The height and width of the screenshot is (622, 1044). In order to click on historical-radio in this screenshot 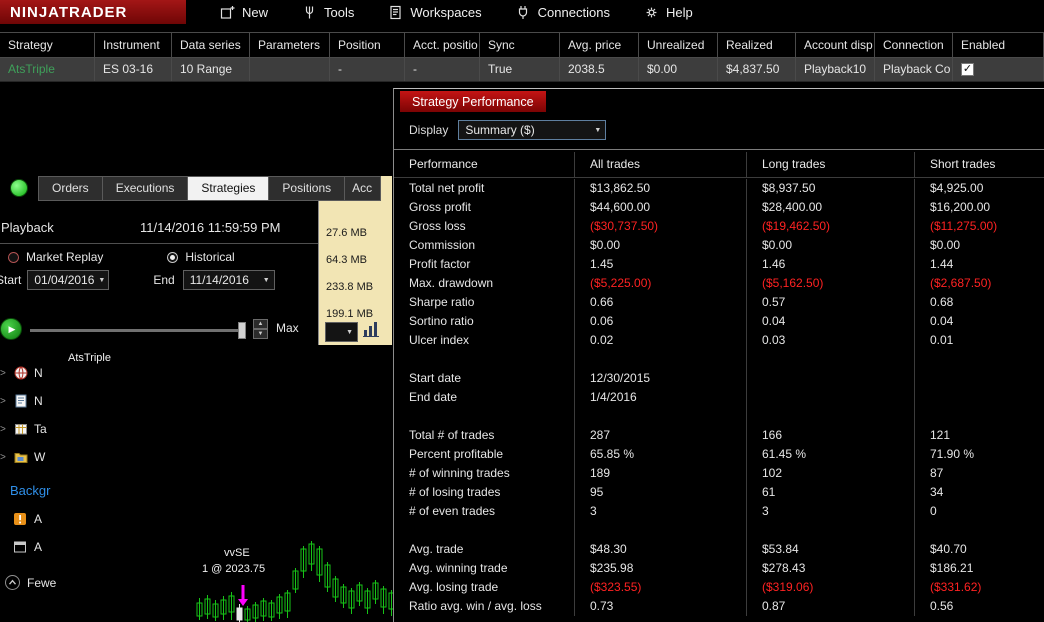, I will do `click(173, 257)`.